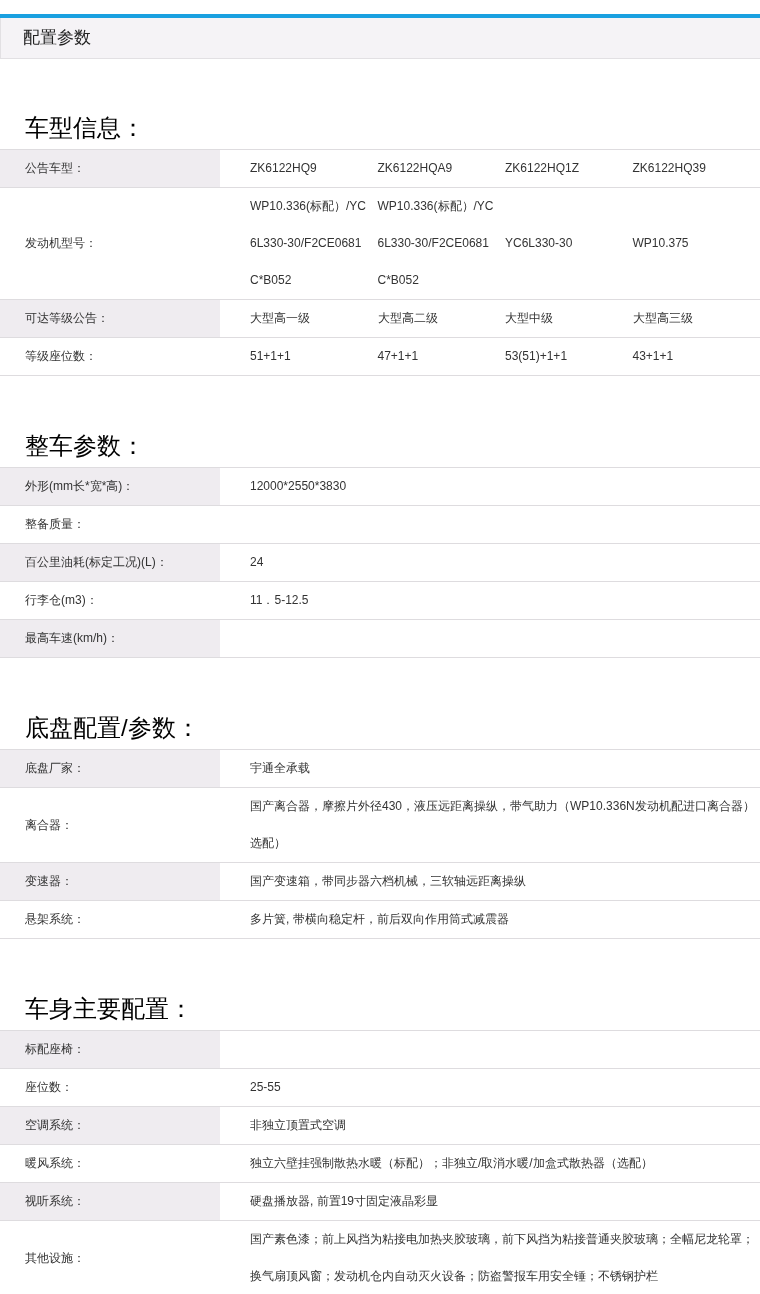  Describe the element at coordinates (85, 127) in the screenshot. I see `section-title: 车型信息：` at that location.